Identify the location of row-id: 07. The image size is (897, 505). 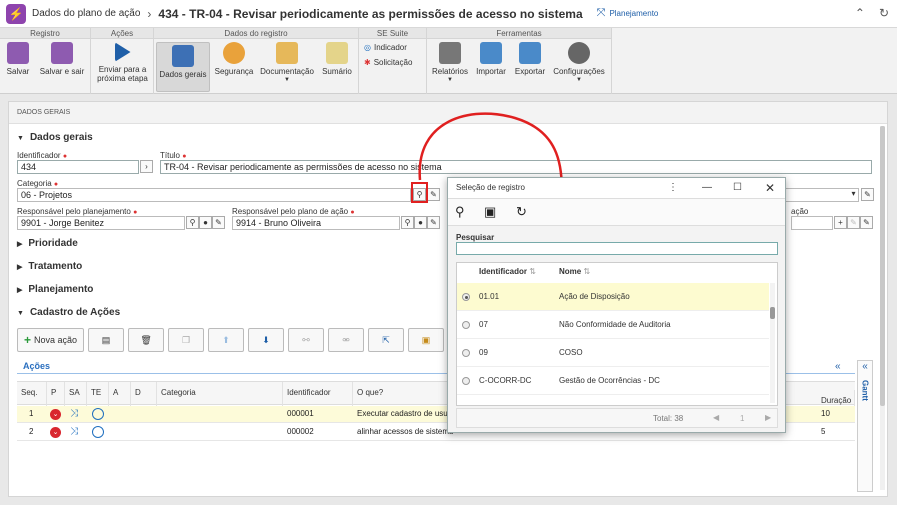
(483, 324).